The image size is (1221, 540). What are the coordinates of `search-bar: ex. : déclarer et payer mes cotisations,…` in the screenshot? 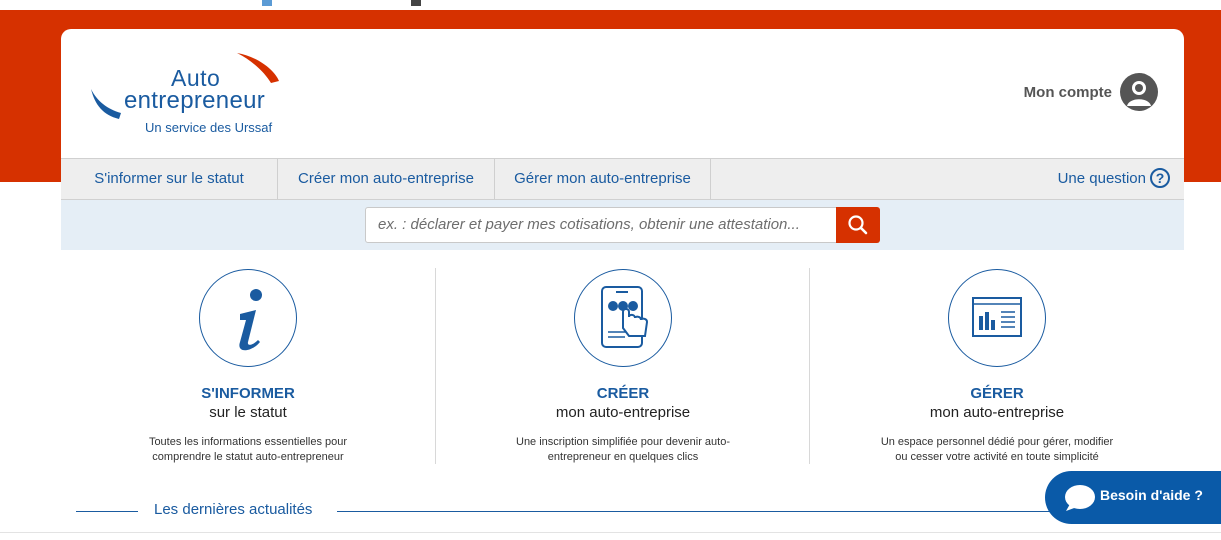 It's located at (622, 225).